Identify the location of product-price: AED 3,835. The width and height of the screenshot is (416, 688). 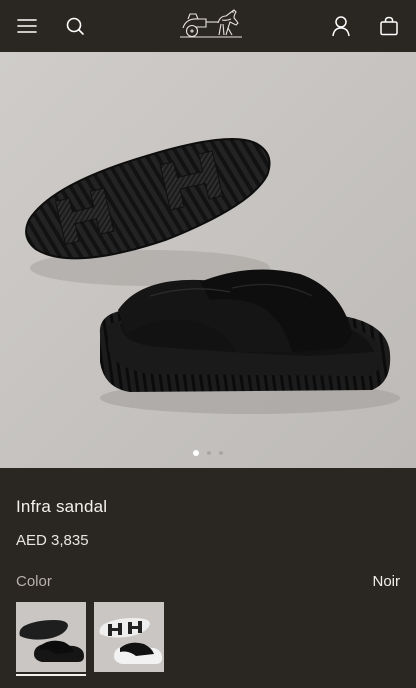
(52, 540).